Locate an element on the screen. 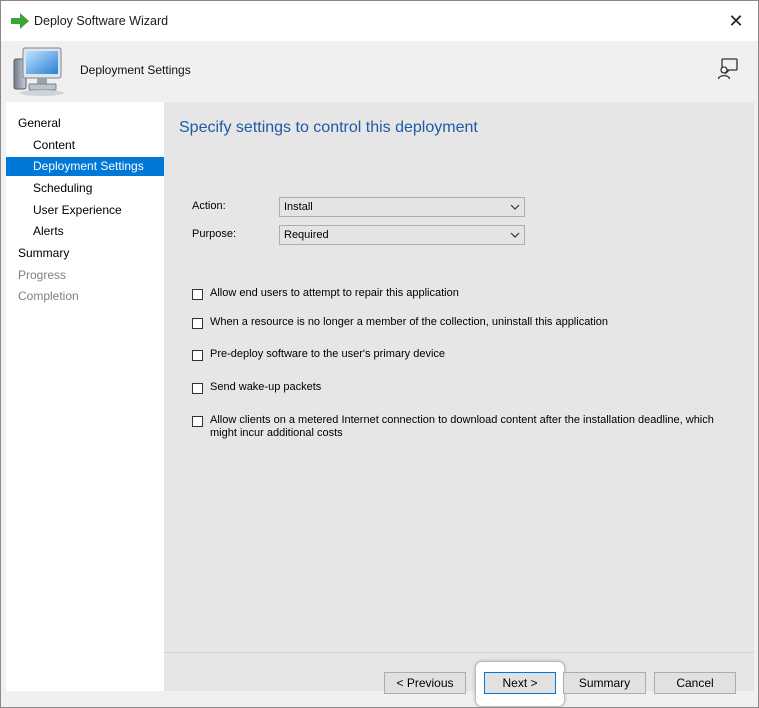  action-label: Action: is located at coordinates (209, 206).